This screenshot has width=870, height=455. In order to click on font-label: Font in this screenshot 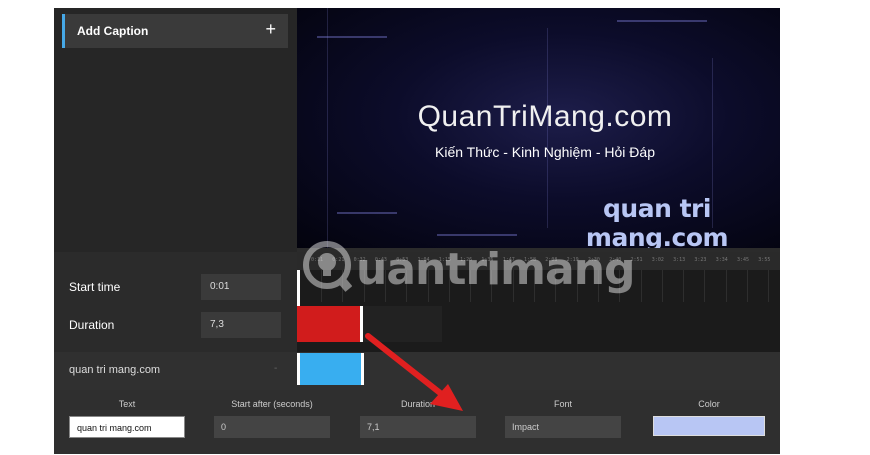, I will do `click(562, 404)`.